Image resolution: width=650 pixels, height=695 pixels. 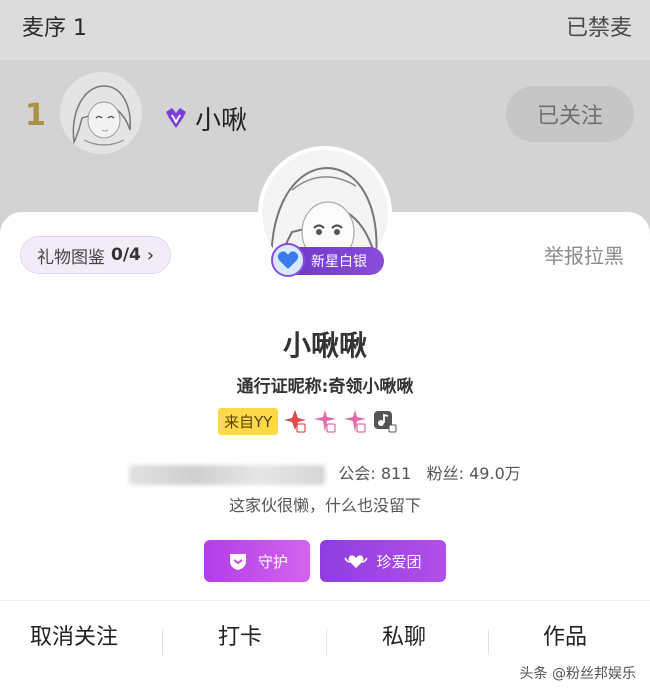 I want to click on blurred-id, so click(x=227, y=474).